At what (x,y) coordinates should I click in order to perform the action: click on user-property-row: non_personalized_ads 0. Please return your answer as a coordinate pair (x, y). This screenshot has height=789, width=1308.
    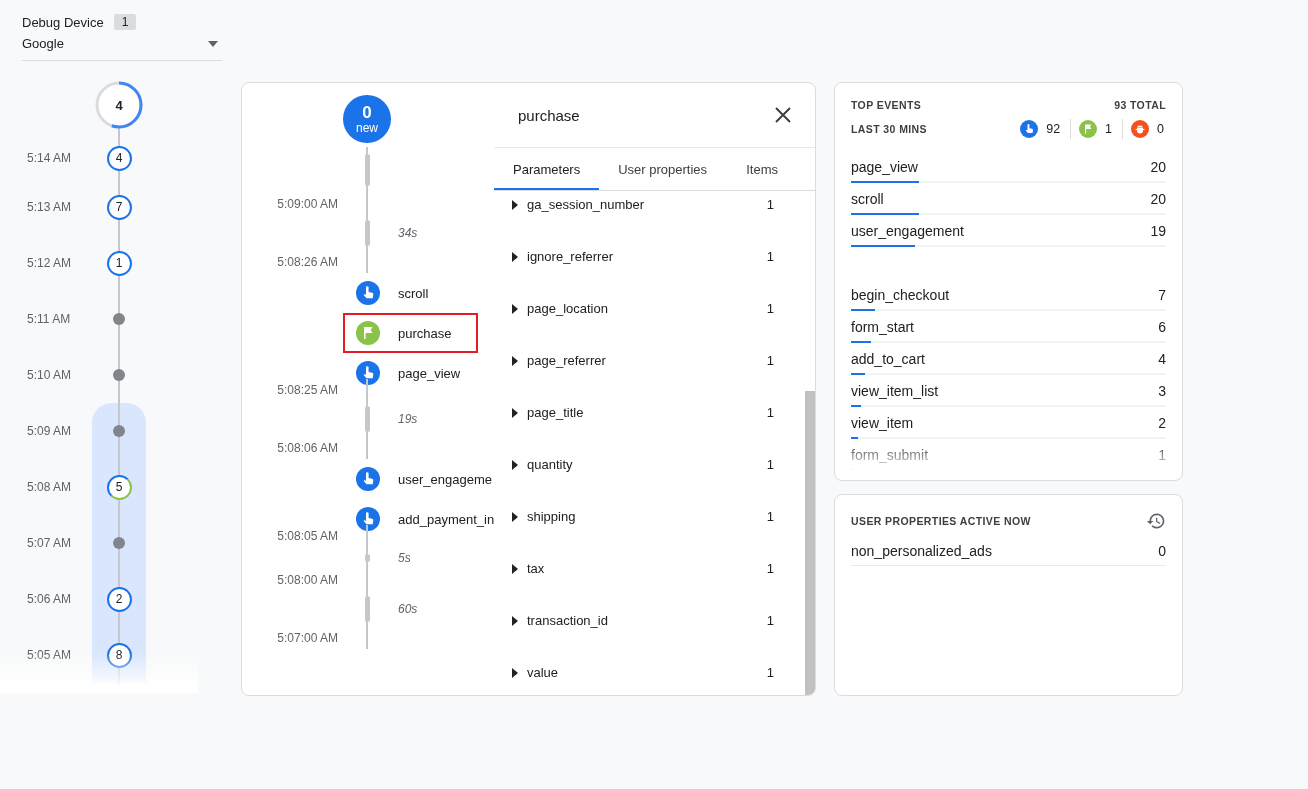
    Looking at the image, I should click on (1008, 548).